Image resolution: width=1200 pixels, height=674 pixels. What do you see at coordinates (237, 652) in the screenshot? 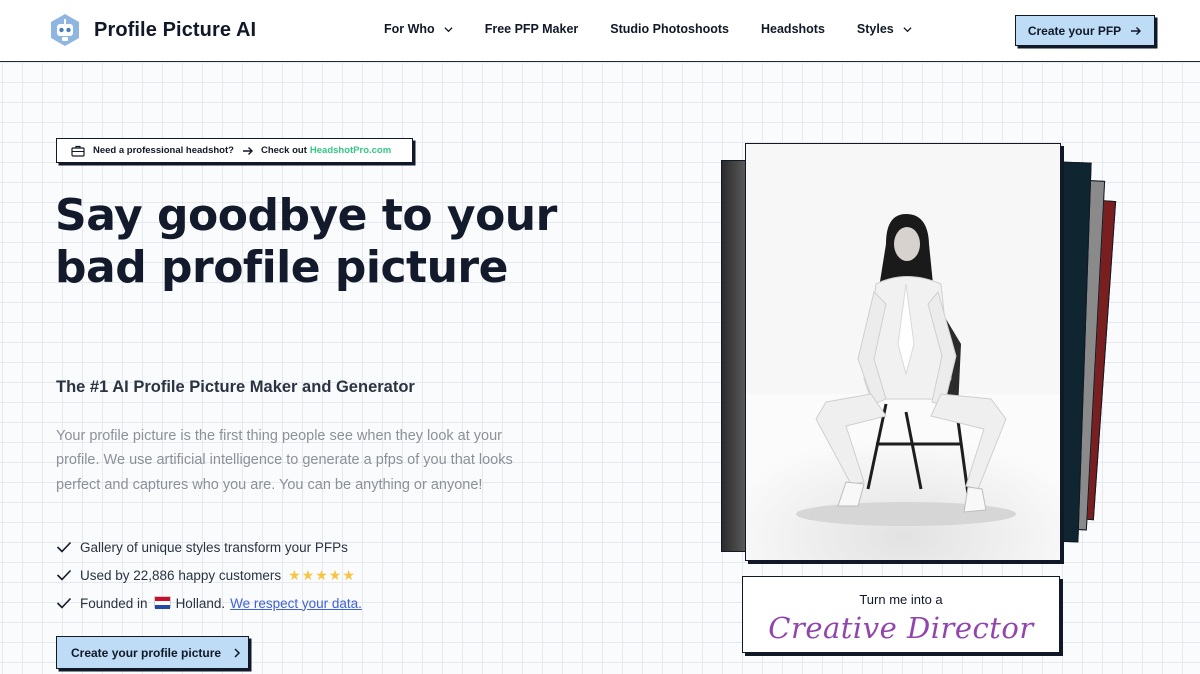
I see `chevron-right-icon` at bounding box center [237, 652].